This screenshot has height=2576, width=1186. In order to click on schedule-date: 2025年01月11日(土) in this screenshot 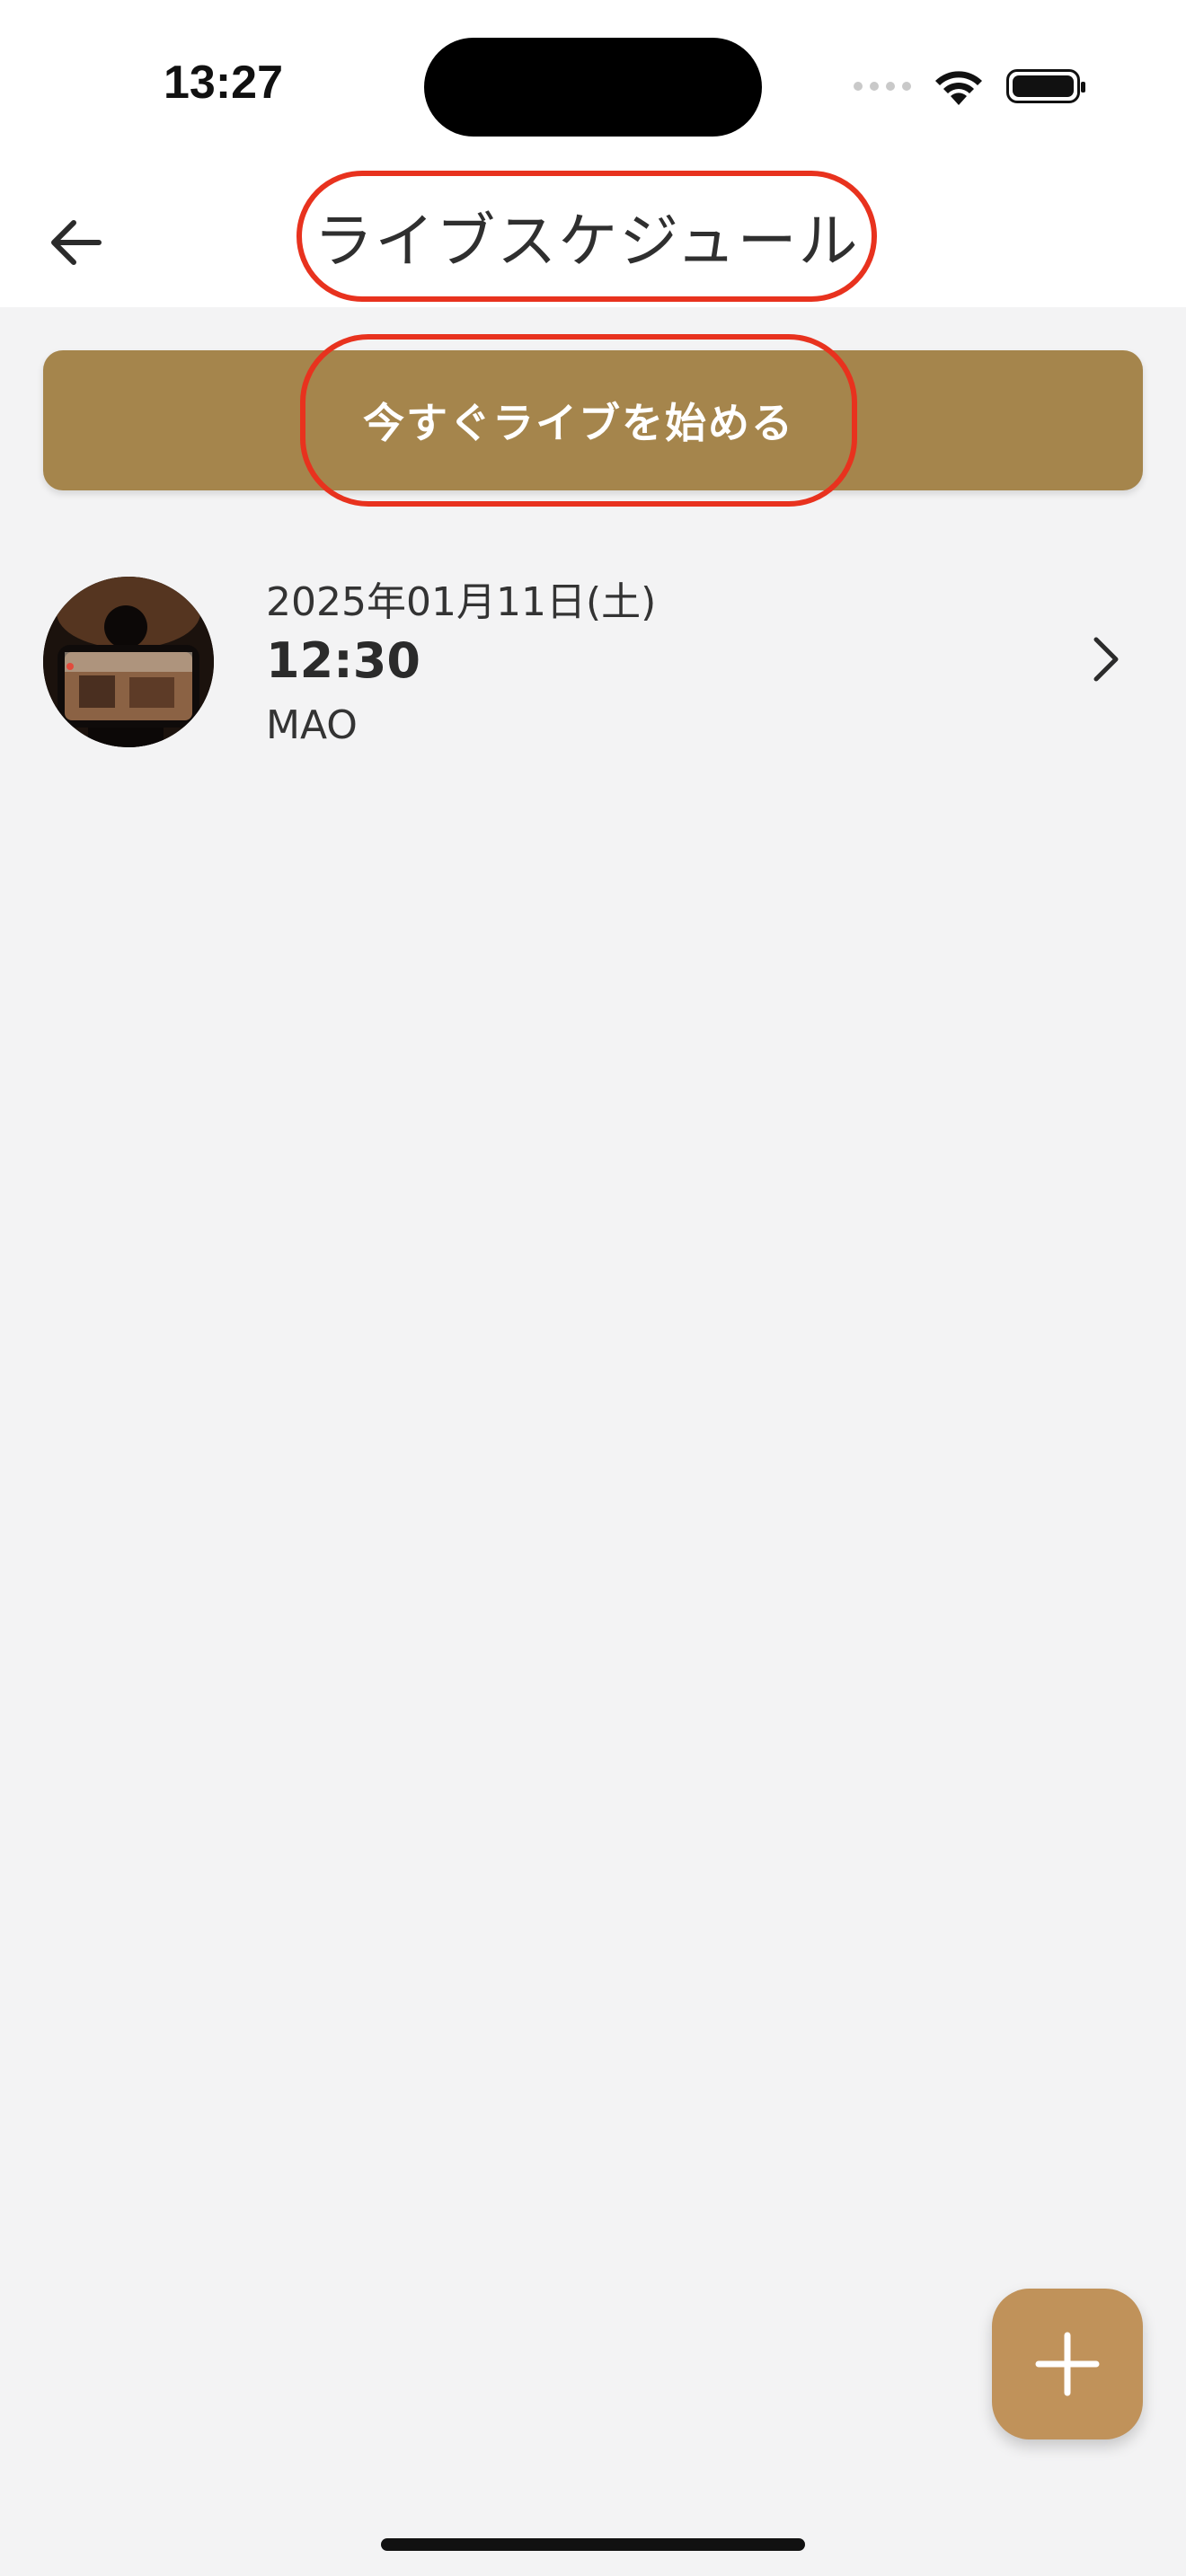, I will do `click(461, 602)`.